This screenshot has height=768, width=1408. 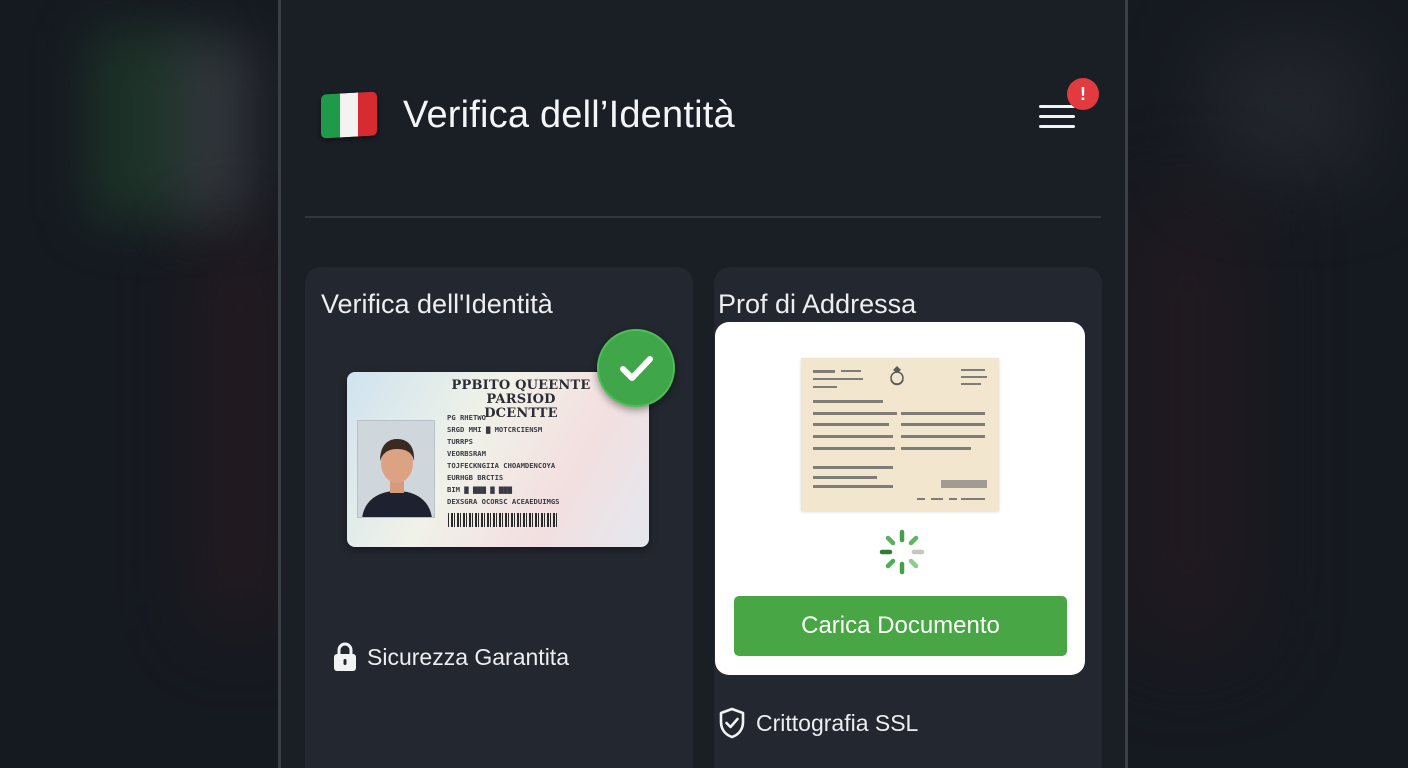 What do you see at coordinates (460, 441) in the screenshot?
I see `id-field-row: TURRPS` at bounding box center [460, 441].